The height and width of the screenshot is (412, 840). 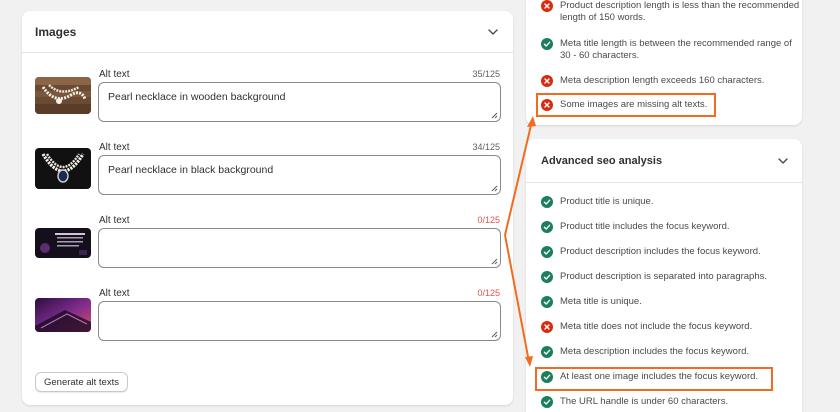 What do you see at coordinates (191, 170) in the screenshot?
I see `alt-text-value: Pearl necklace in black background` at bounding box center [191, 170].